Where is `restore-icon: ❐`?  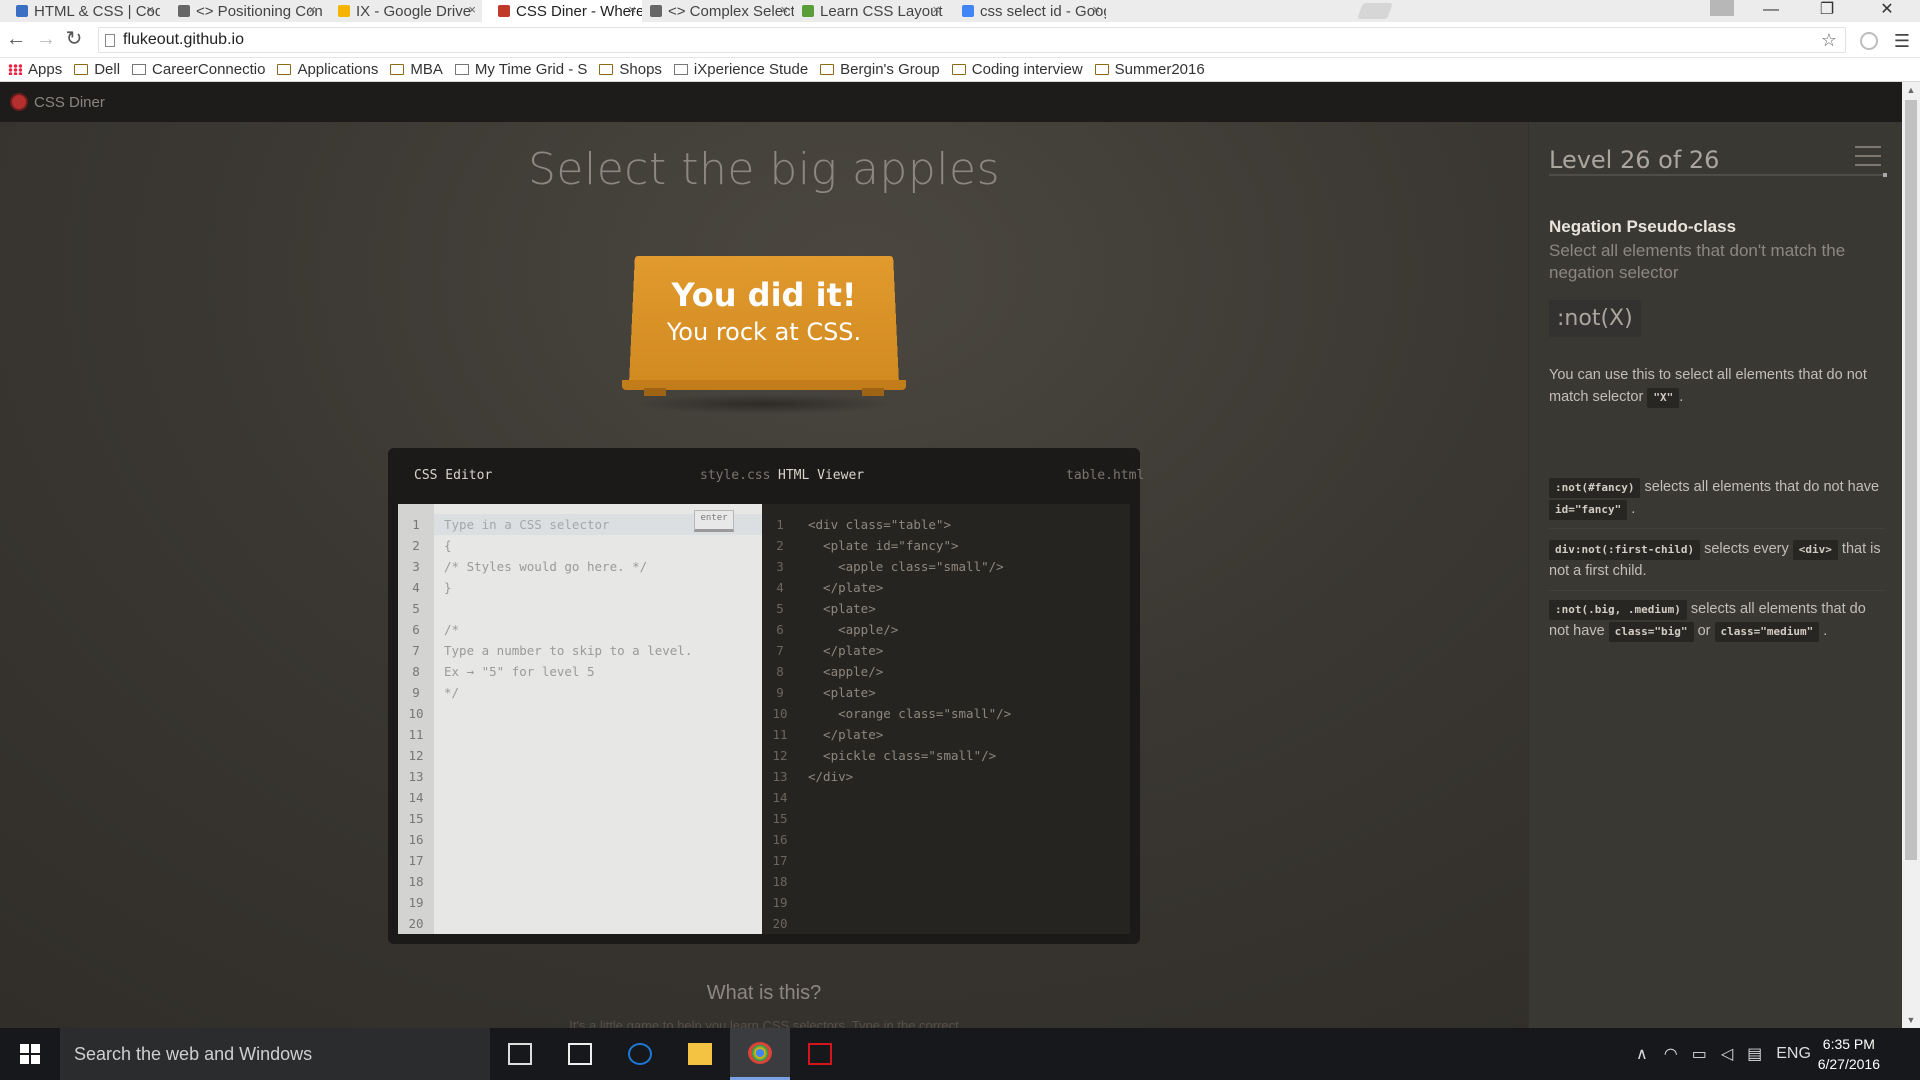
restore-icon: ❐ is located at coordinates (1827, 11).